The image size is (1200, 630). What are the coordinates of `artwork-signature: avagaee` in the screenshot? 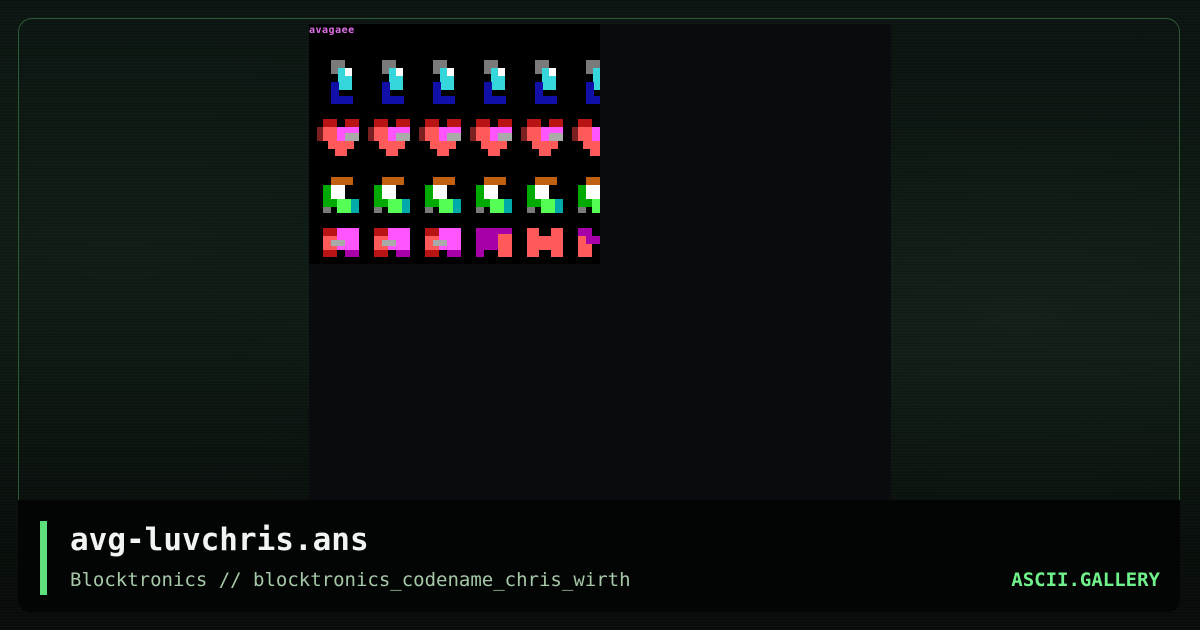 It's located at (332, 30).